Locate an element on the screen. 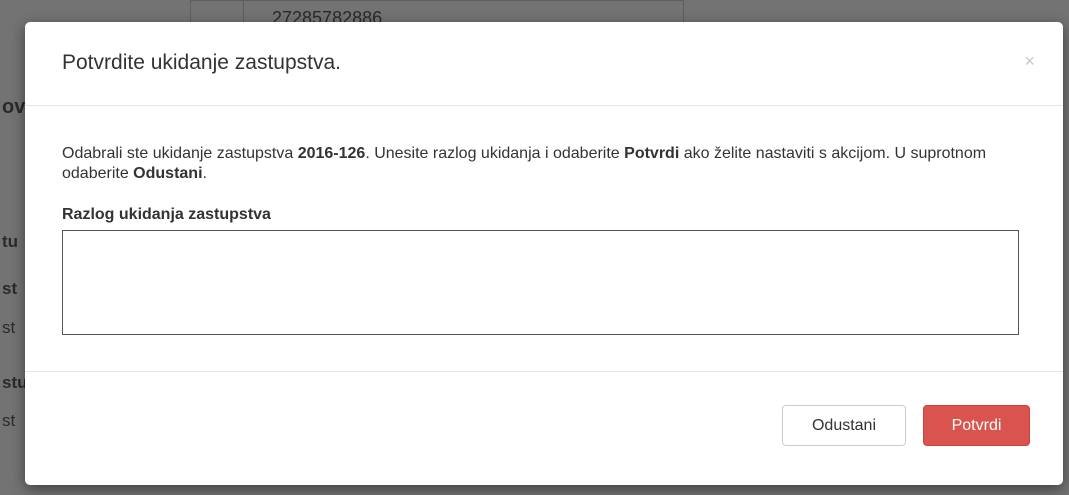 This screenshot has height=495, width=1069. description-text: . Unesite razlog ukidanja i odaberite is located at coordinates (495, 153).